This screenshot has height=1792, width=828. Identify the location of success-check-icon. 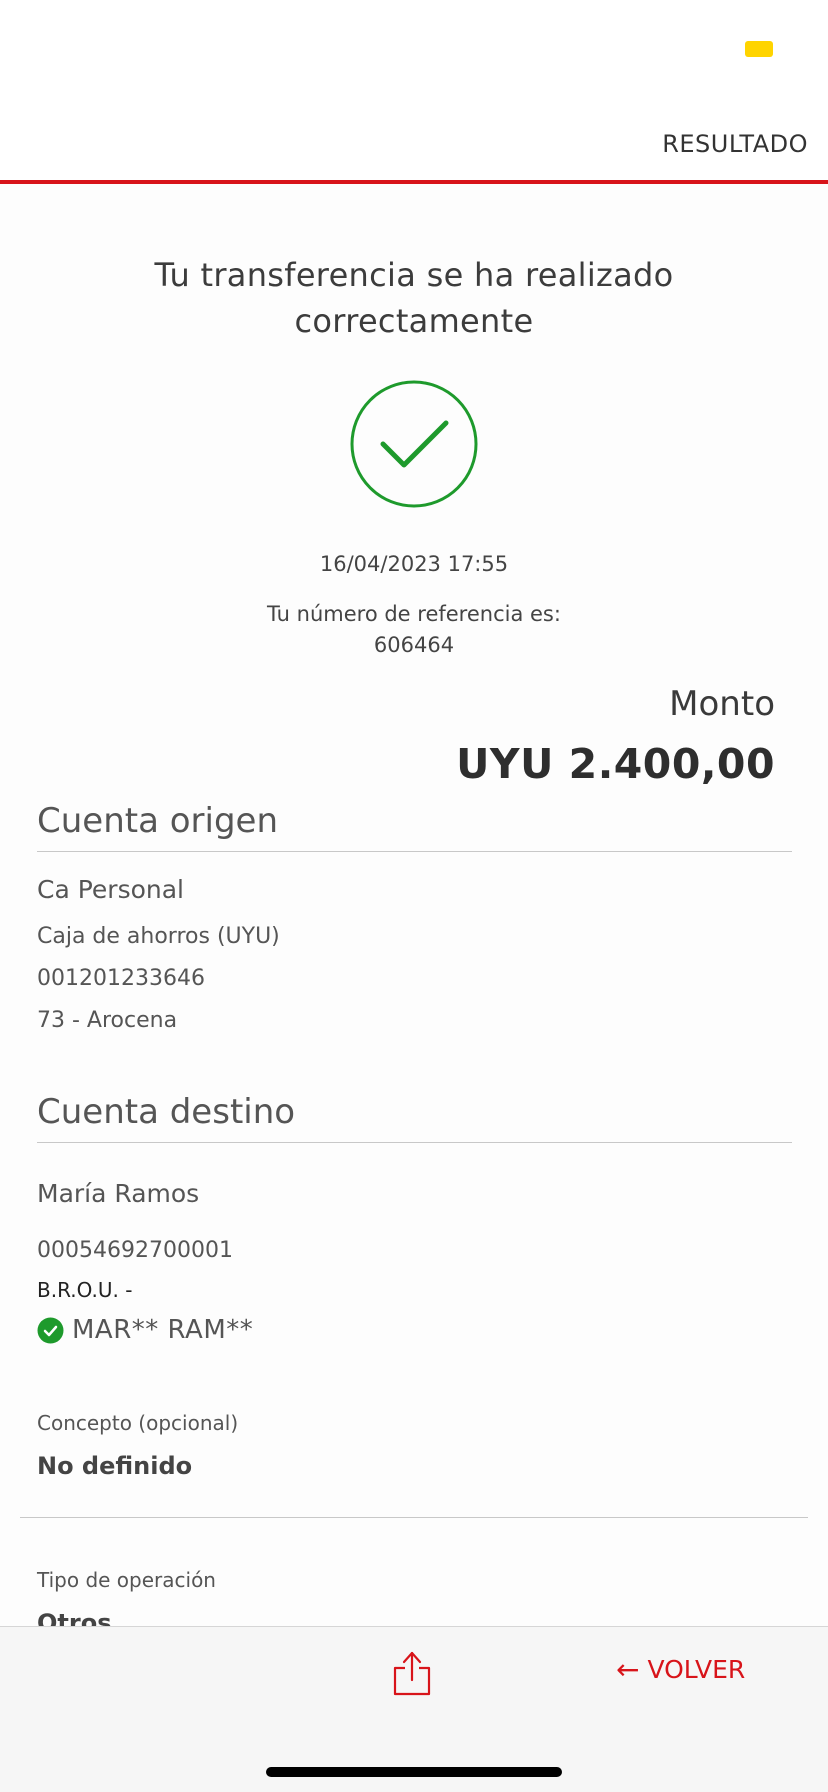
(414, 444).